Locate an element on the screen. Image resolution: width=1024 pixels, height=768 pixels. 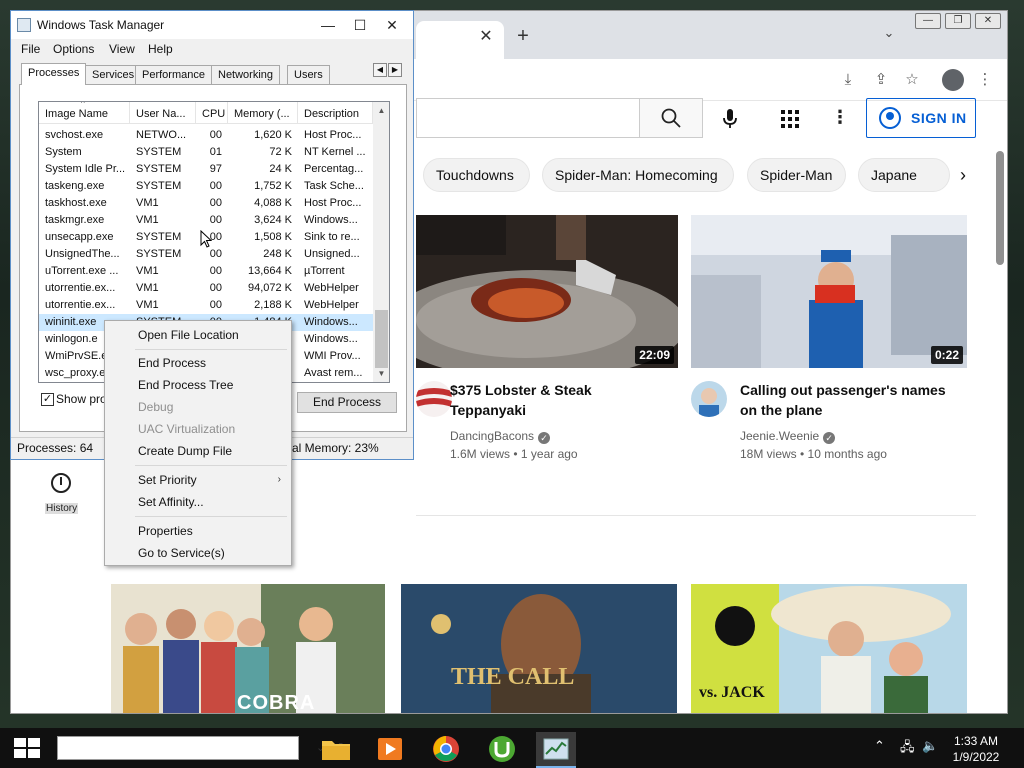
page-scrollbar is located at coordinates (1000, 208).